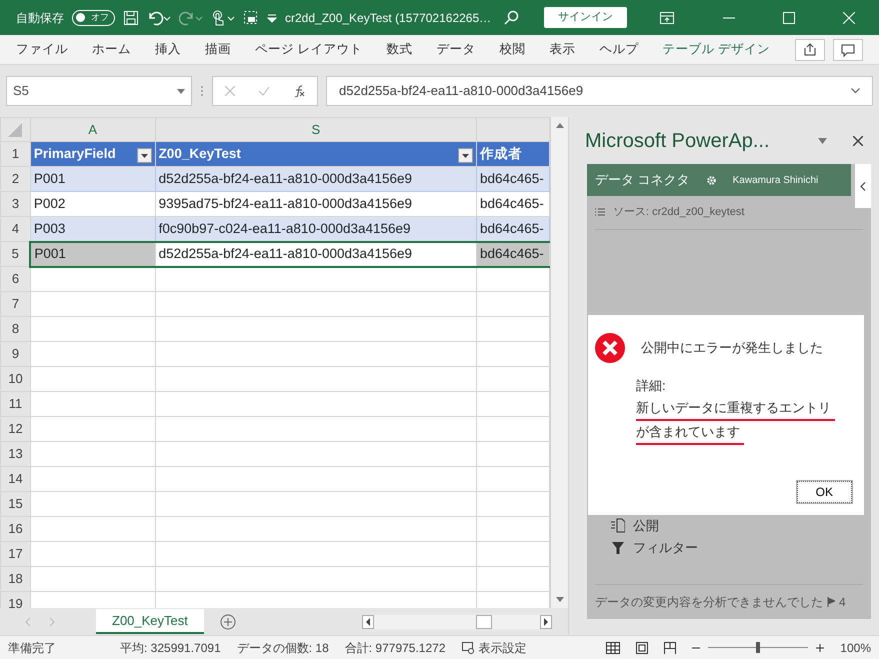 This screenshot has height=659, width=879. What do you see at coordinates (546, 621) in the screenshot?
I see `scroll-right-icon` at bounding box center [546, 621].